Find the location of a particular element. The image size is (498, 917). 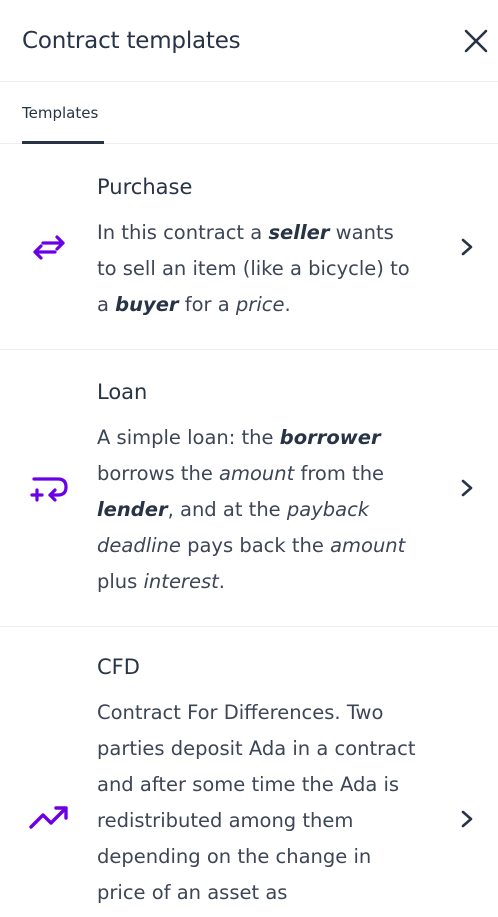

template-title: Purchase is located at coordinates (145, 186).